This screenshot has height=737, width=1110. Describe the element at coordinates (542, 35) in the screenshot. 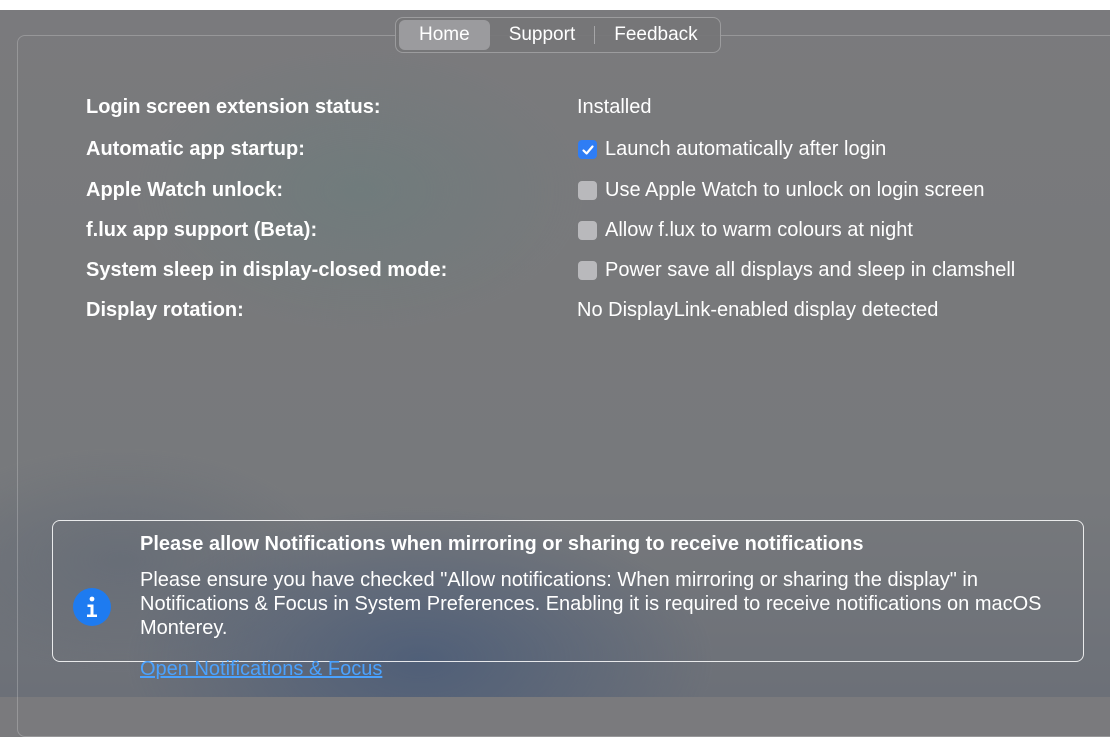

I see `tab-support: Support` at that location.